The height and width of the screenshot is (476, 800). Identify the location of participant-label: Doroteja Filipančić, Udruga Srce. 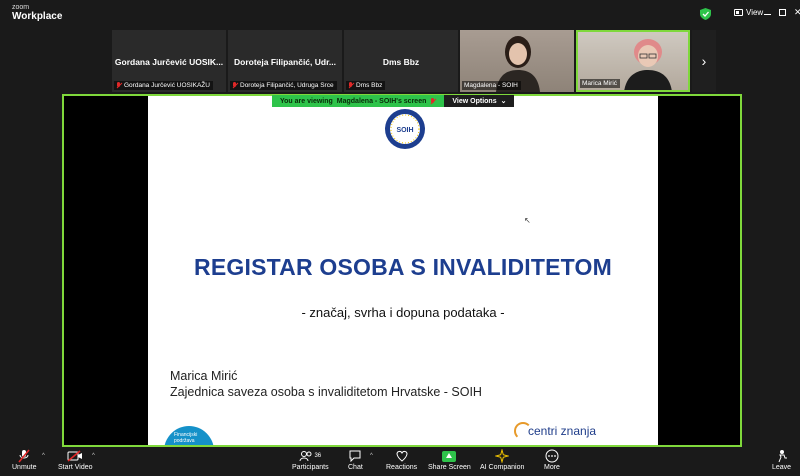
(283, 85).